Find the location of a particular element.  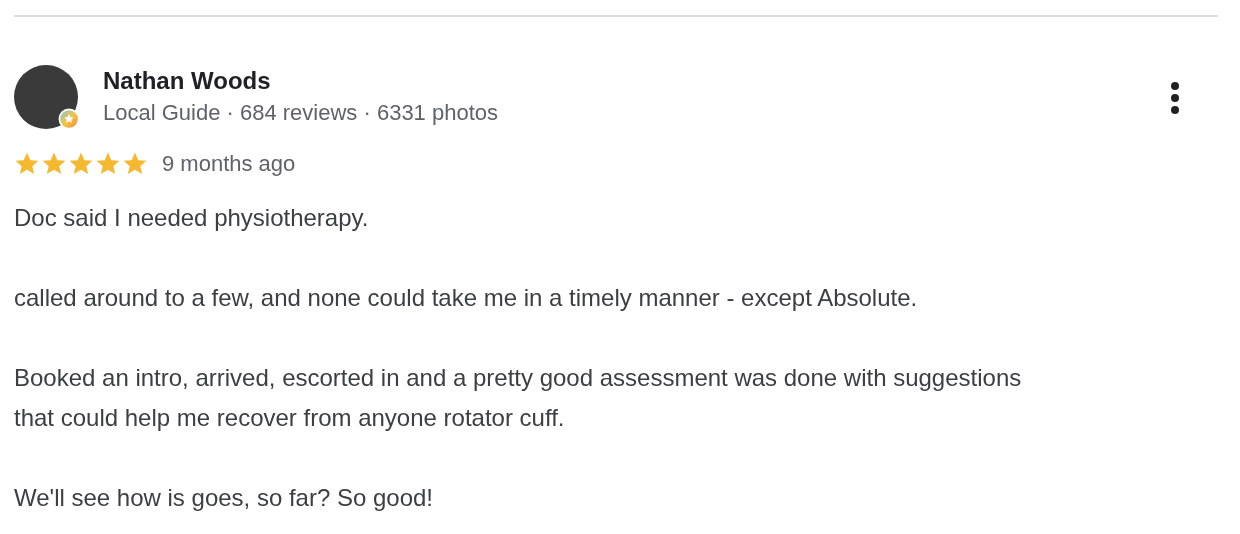

review-paragraph: called around to a few, and none could take me in a timely manner - except Absolute. is located at coordinates (466, 298).